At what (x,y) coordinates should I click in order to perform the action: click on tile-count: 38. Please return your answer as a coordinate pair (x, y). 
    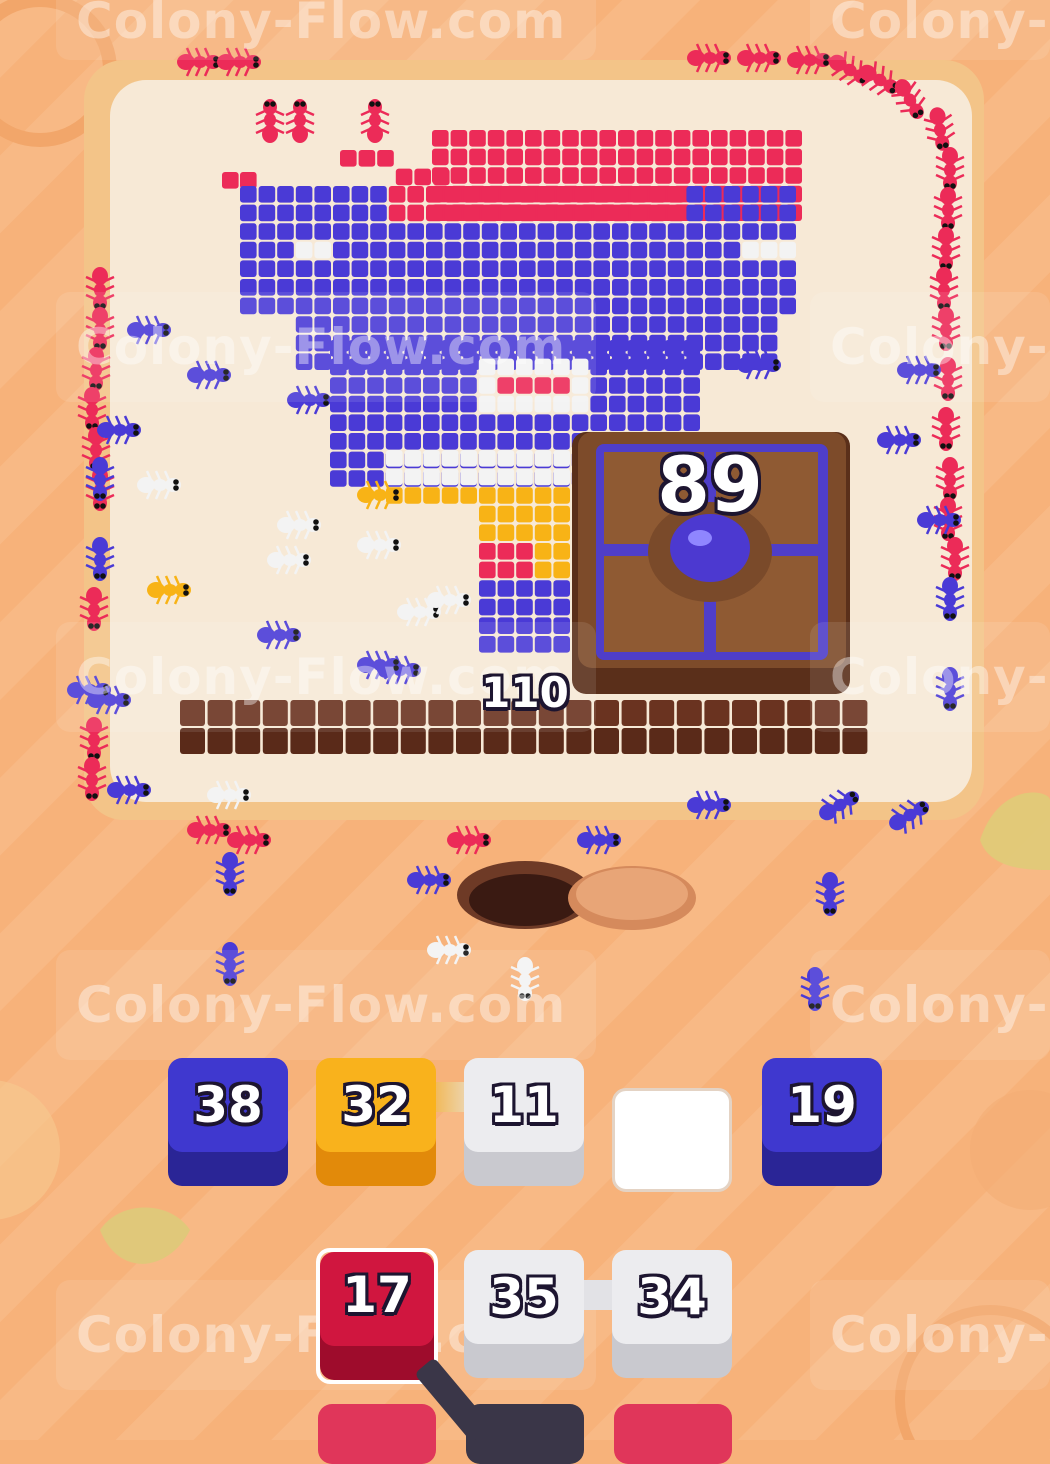
    Looking at the image, I should click on (228, 1105).